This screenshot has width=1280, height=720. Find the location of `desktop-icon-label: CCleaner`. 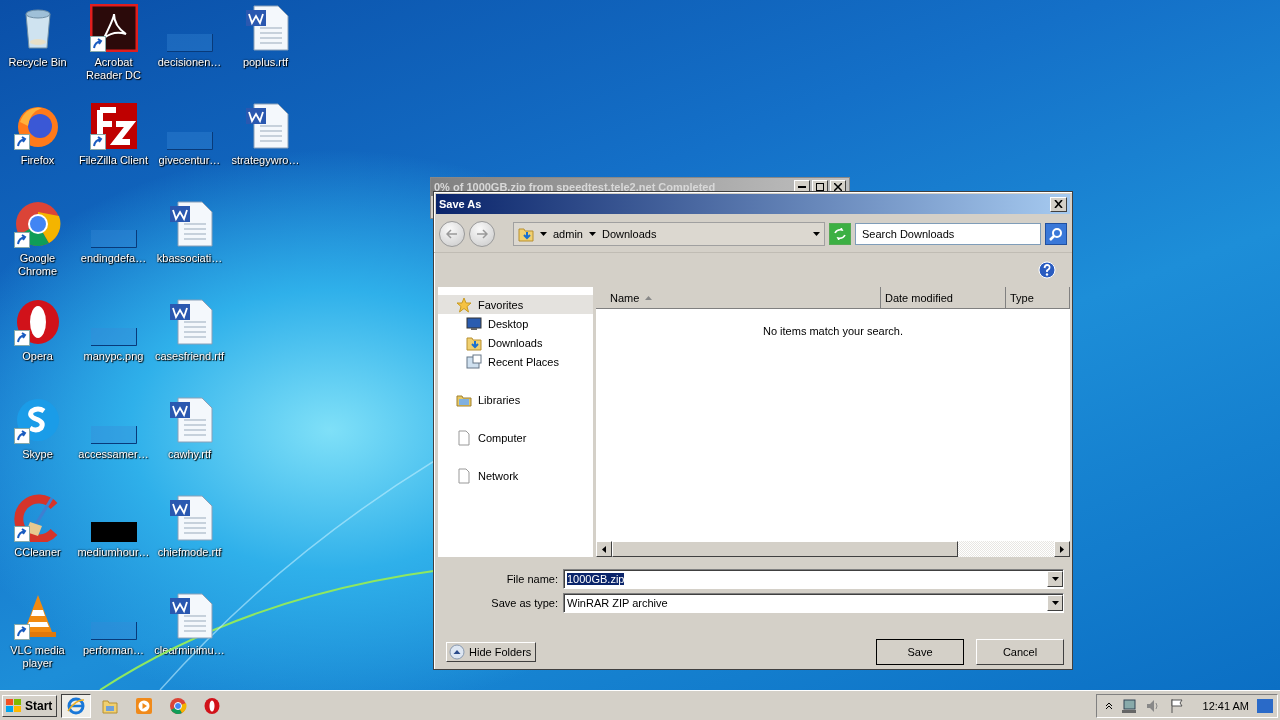

desktop-icon-label: CCleaner is located at coordinates (37, 552).